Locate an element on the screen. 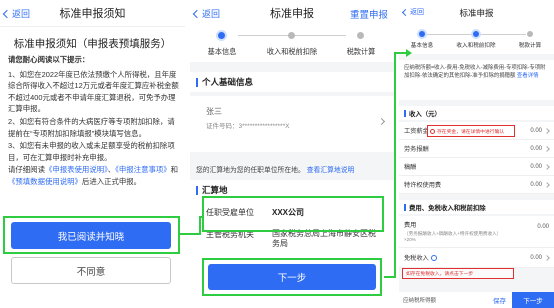 This screenshot has height=308, width=554. income-row-labor: 劳务报酬 0.00 is located at coordinates (476, 149).